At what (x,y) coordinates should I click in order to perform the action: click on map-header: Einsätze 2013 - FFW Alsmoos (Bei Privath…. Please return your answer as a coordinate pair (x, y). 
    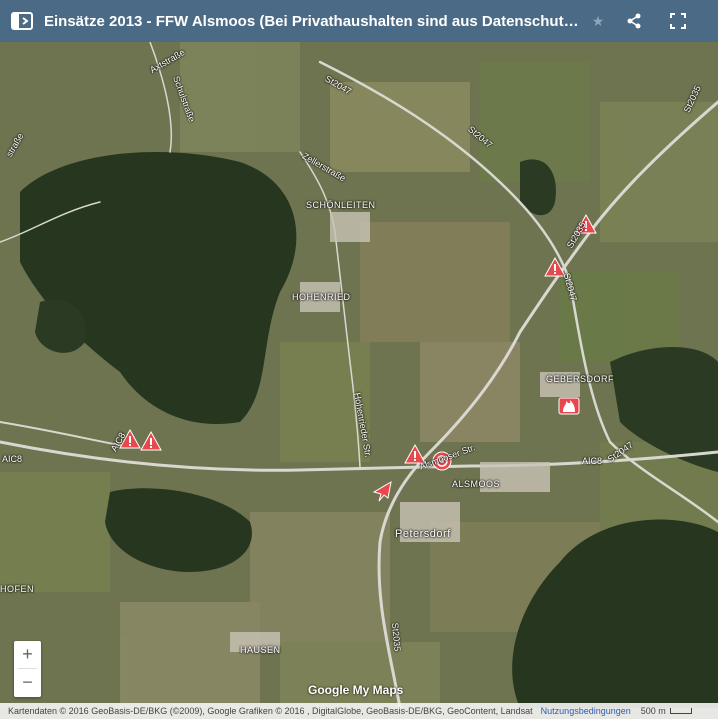
    Looking at the image, I should click on (359, 21).